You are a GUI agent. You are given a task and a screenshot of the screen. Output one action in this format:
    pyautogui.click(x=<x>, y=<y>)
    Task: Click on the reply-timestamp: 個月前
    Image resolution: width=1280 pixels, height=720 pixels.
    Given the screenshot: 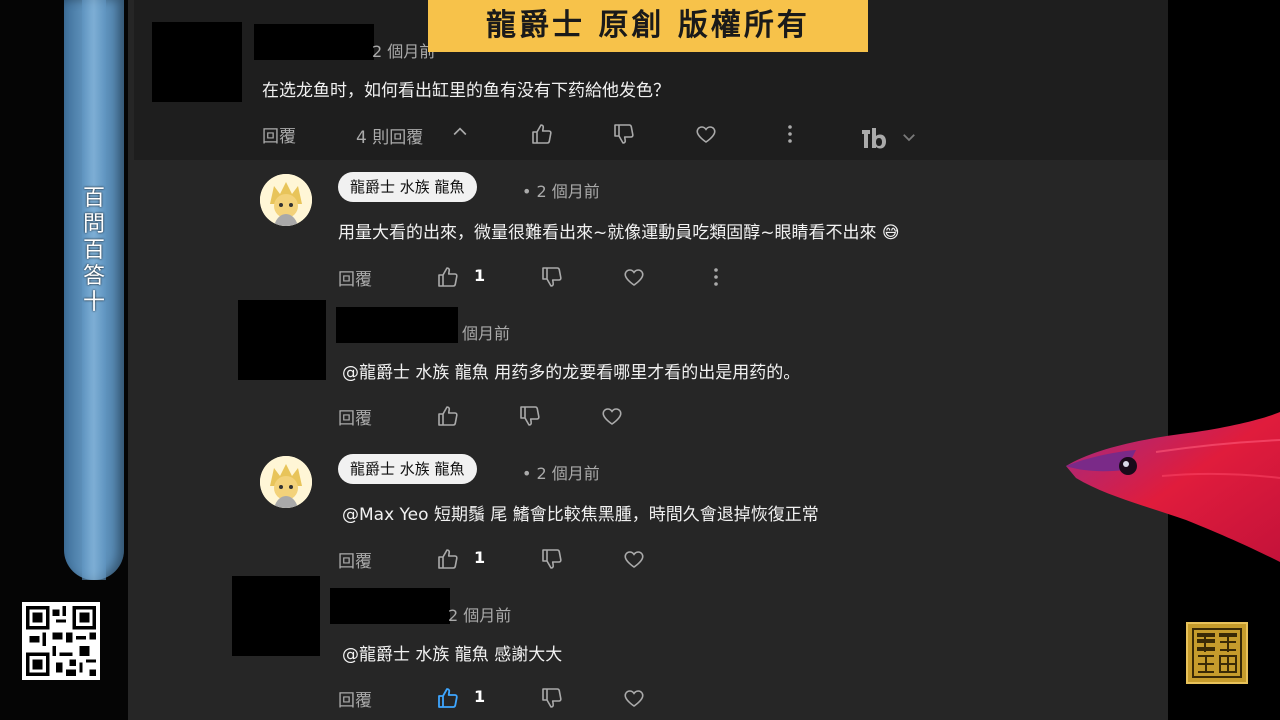 What is the action you would take?
    pyautogui.click(x=486, y=333)
    